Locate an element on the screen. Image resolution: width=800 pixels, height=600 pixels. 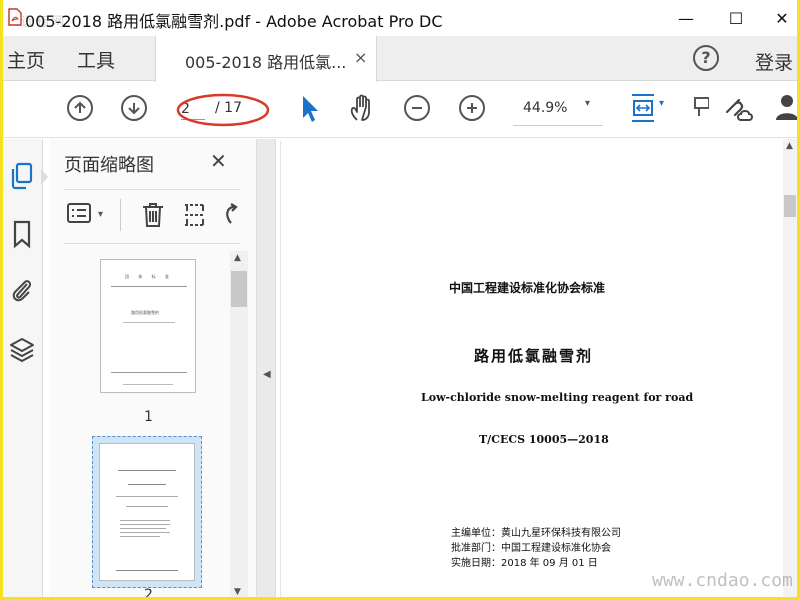
tab-close-icon: × is located at coordinates (360, 57).